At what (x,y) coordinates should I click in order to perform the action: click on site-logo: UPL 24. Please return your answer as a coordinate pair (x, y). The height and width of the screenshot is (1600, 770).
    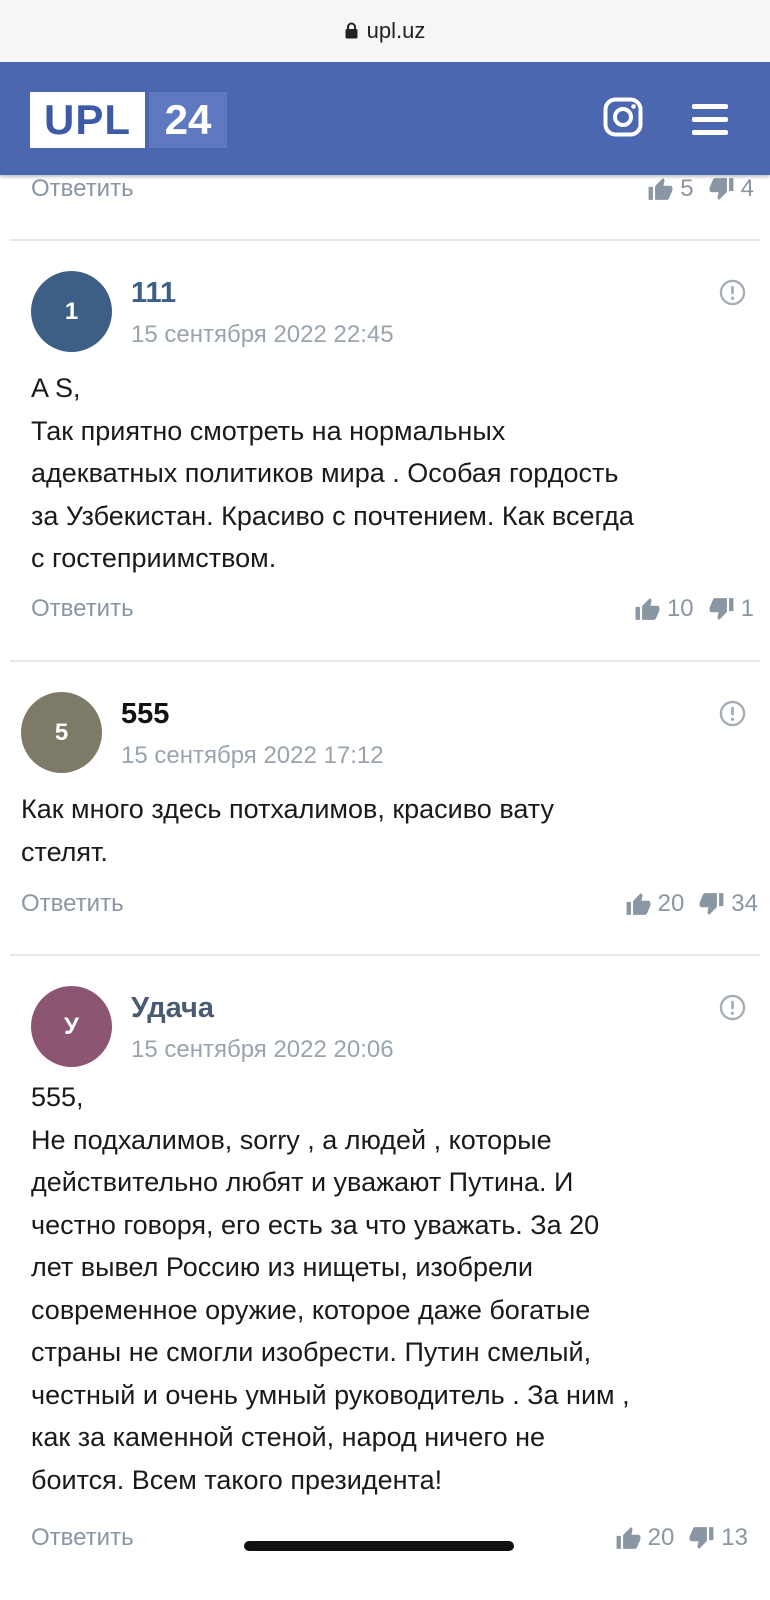
    Looking at the image, I should click on (128, 120).